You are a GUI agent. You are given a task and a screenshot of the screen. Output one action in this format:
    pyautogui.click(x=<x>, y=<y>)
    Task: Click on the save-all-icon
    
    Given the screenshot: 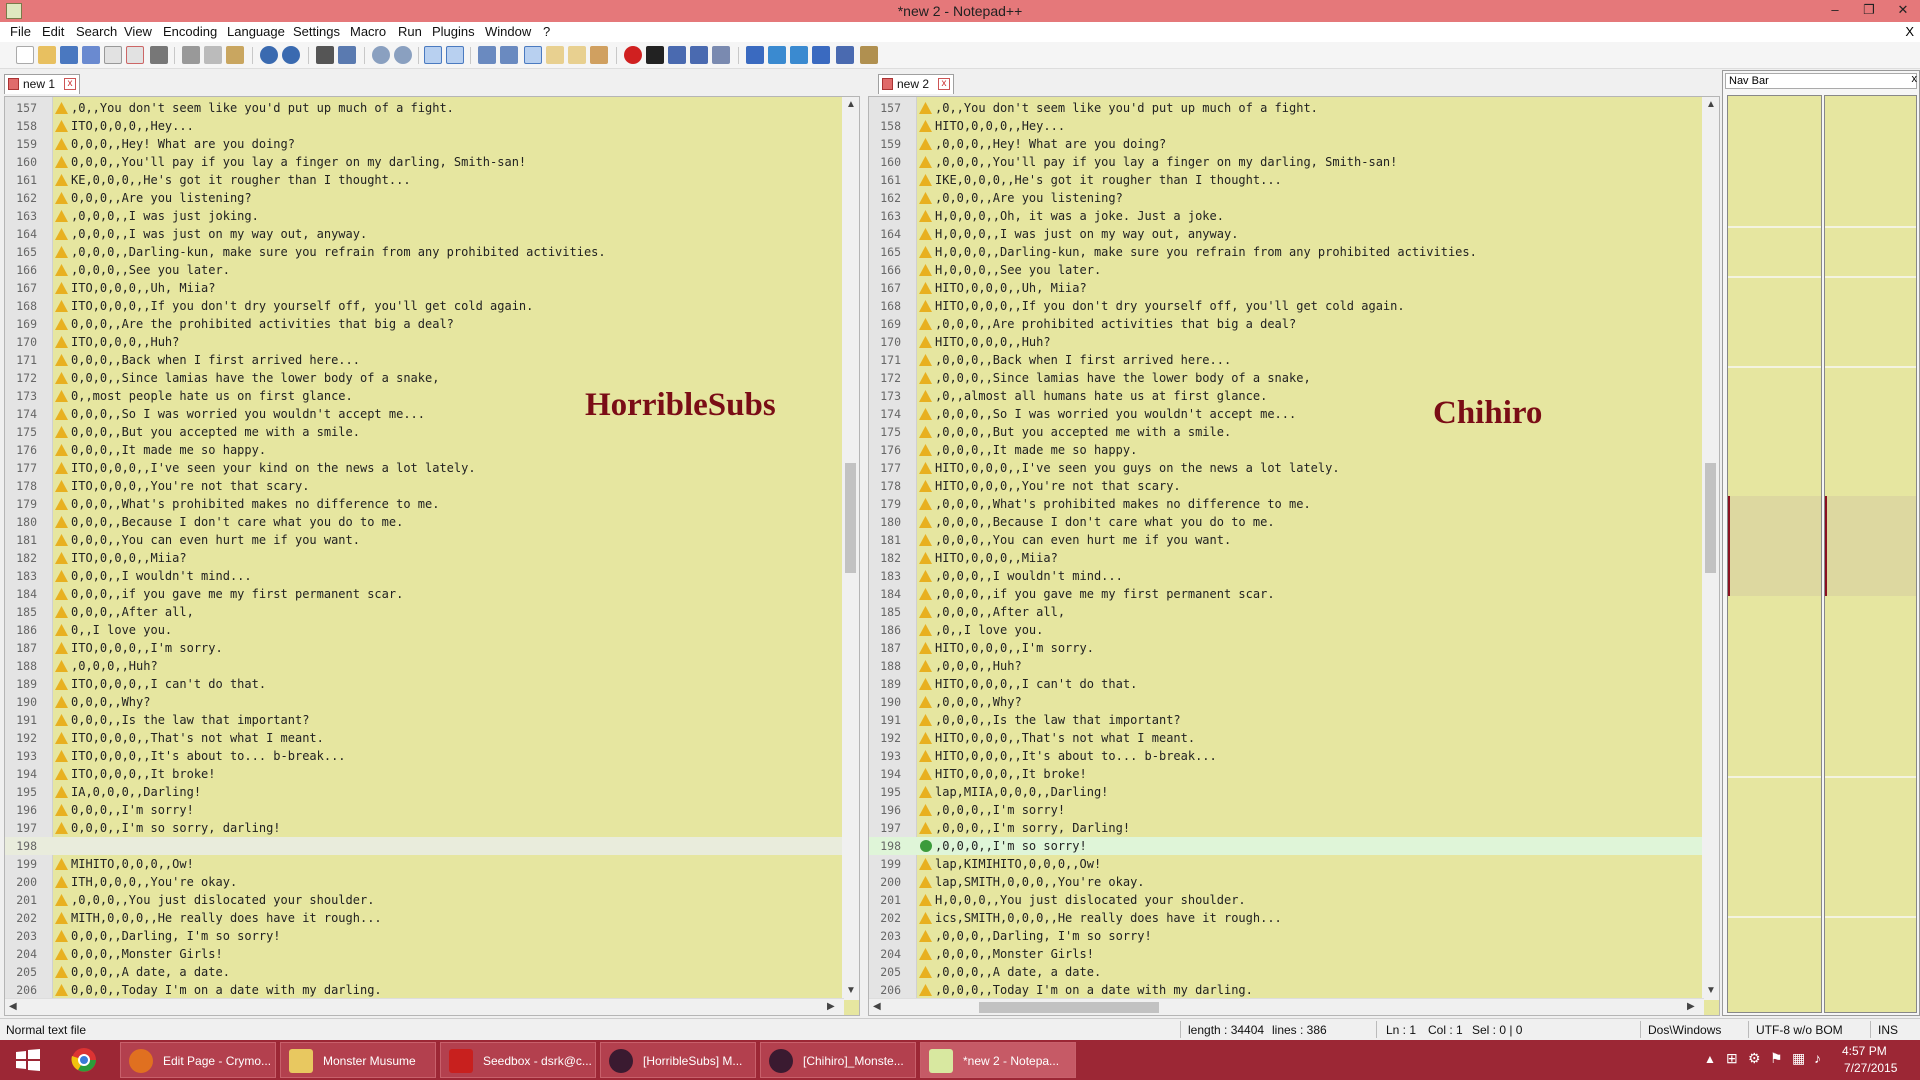 What is the action you would take?
    pyautogui.click(x=91, y=55)
    